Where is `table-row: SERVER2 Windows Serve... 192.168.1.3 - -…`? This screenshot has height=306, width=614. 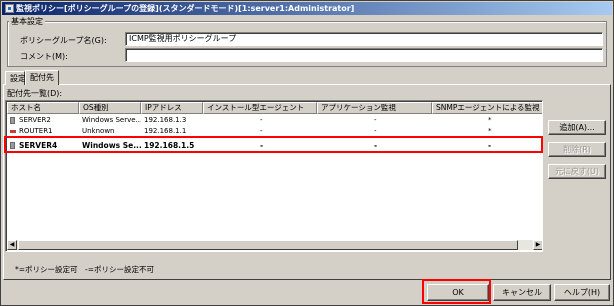 table-row: SERVER2 Windows Serve... 192.168.1.3 - -… is located at coordinates (274, 120).